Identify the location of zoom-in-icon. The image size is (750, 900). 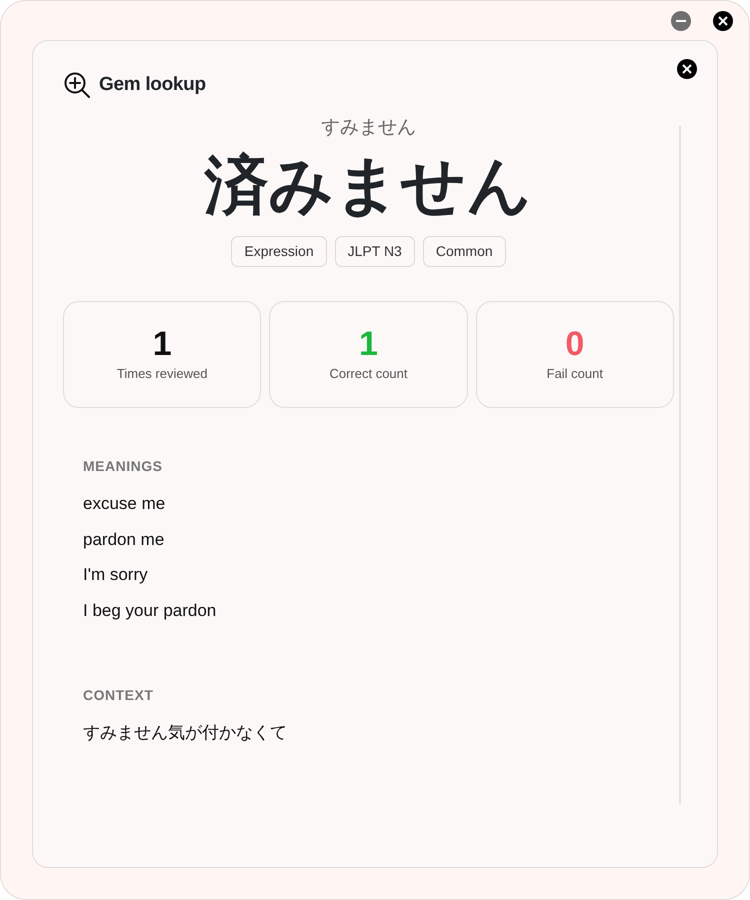
(77, 85).